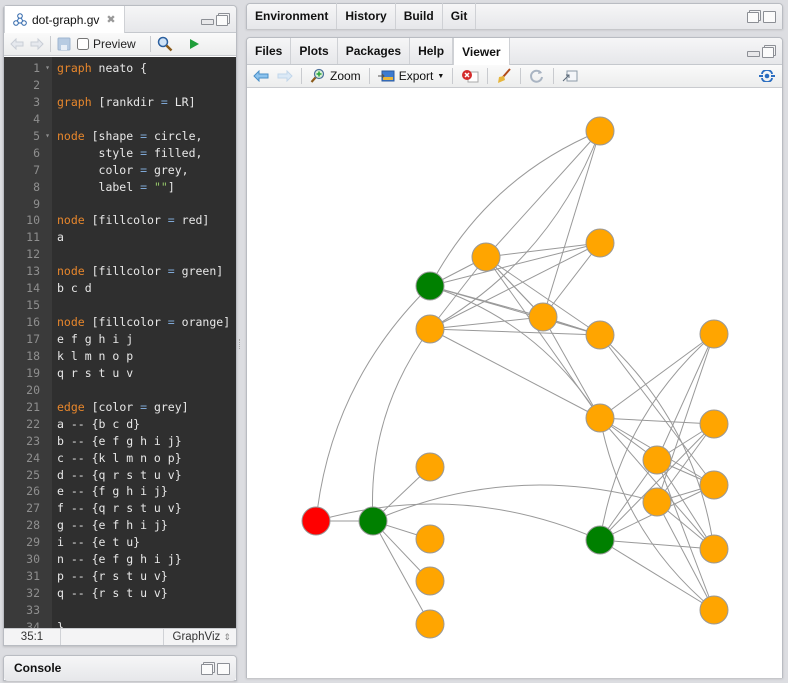  I want to click on node-v, so click(714, 610).